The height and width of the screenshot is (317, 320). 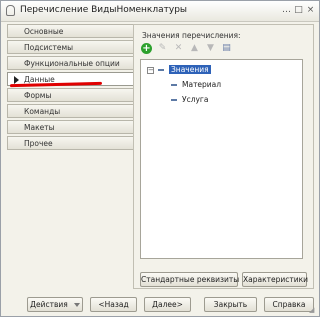 What do you see at coordinates (195, 99) in the screenshot?
I see `tree-item-label: Услуга` at bounding box center [195, 99].